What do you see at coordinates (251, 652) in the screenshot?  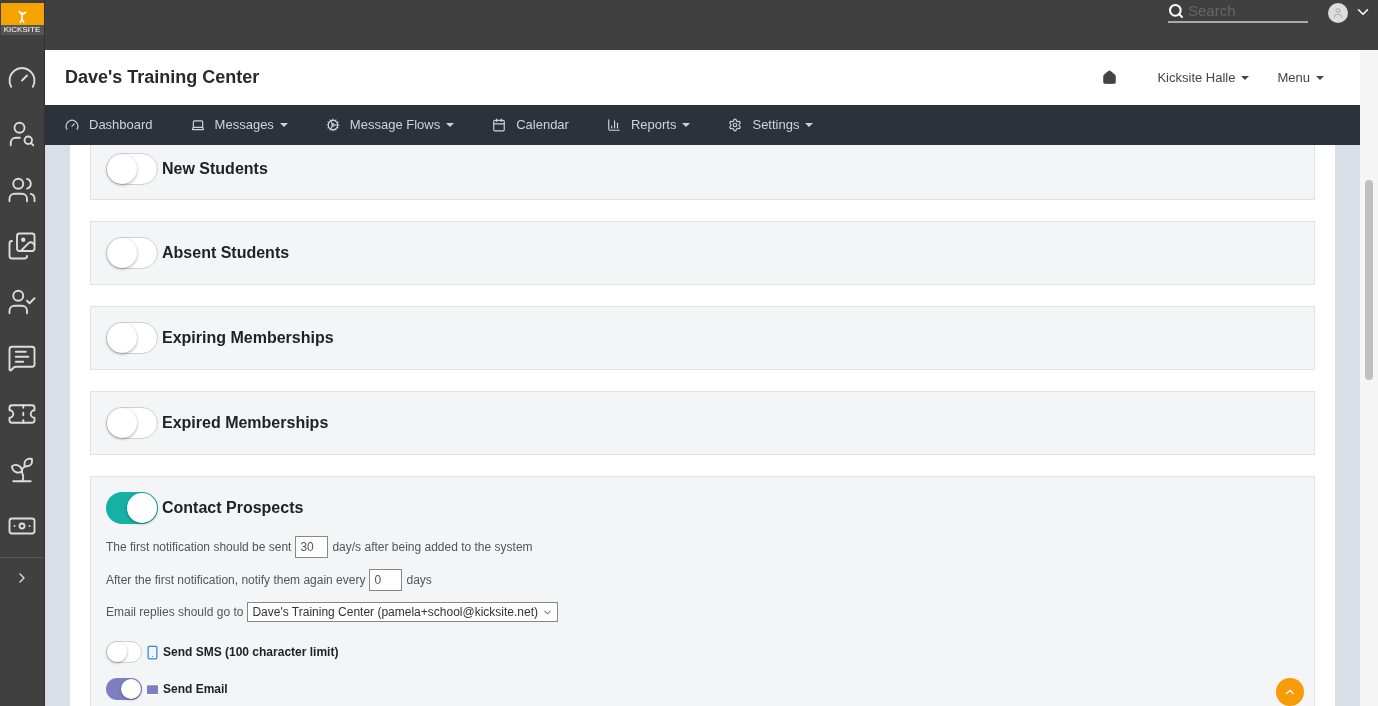 I see `channel-label: Send SMS (100 character limit)` at bounding box center [251, 652].